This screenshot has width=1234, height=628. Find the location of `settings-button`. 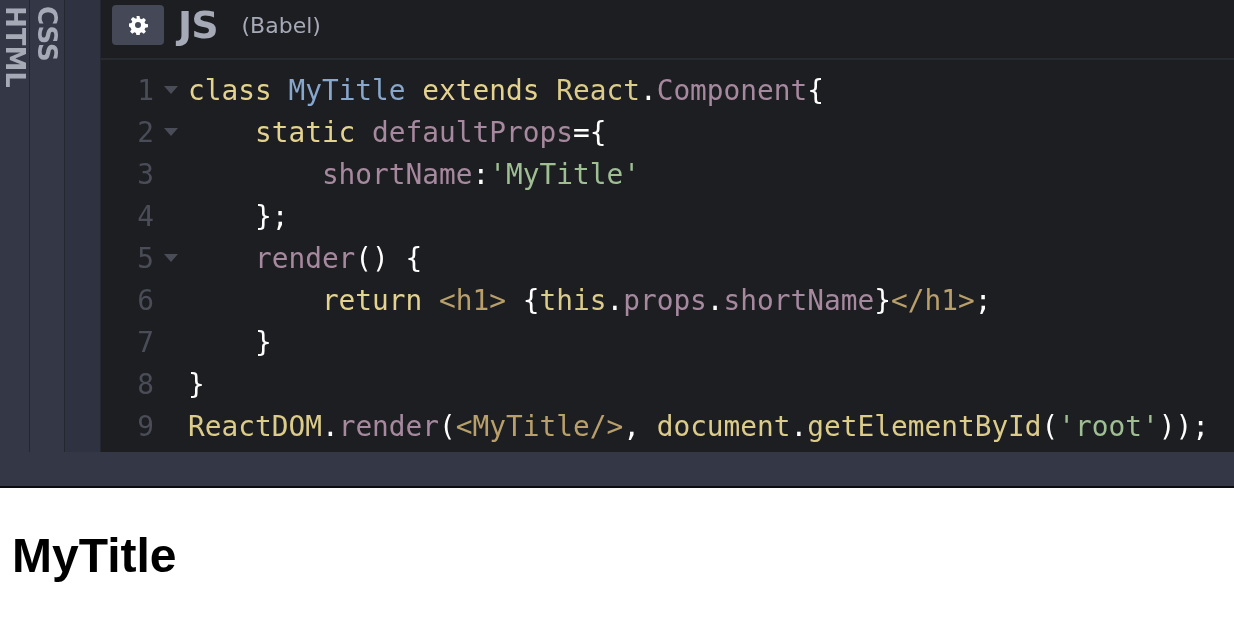

settings-button is located at coordinates (138, 25).